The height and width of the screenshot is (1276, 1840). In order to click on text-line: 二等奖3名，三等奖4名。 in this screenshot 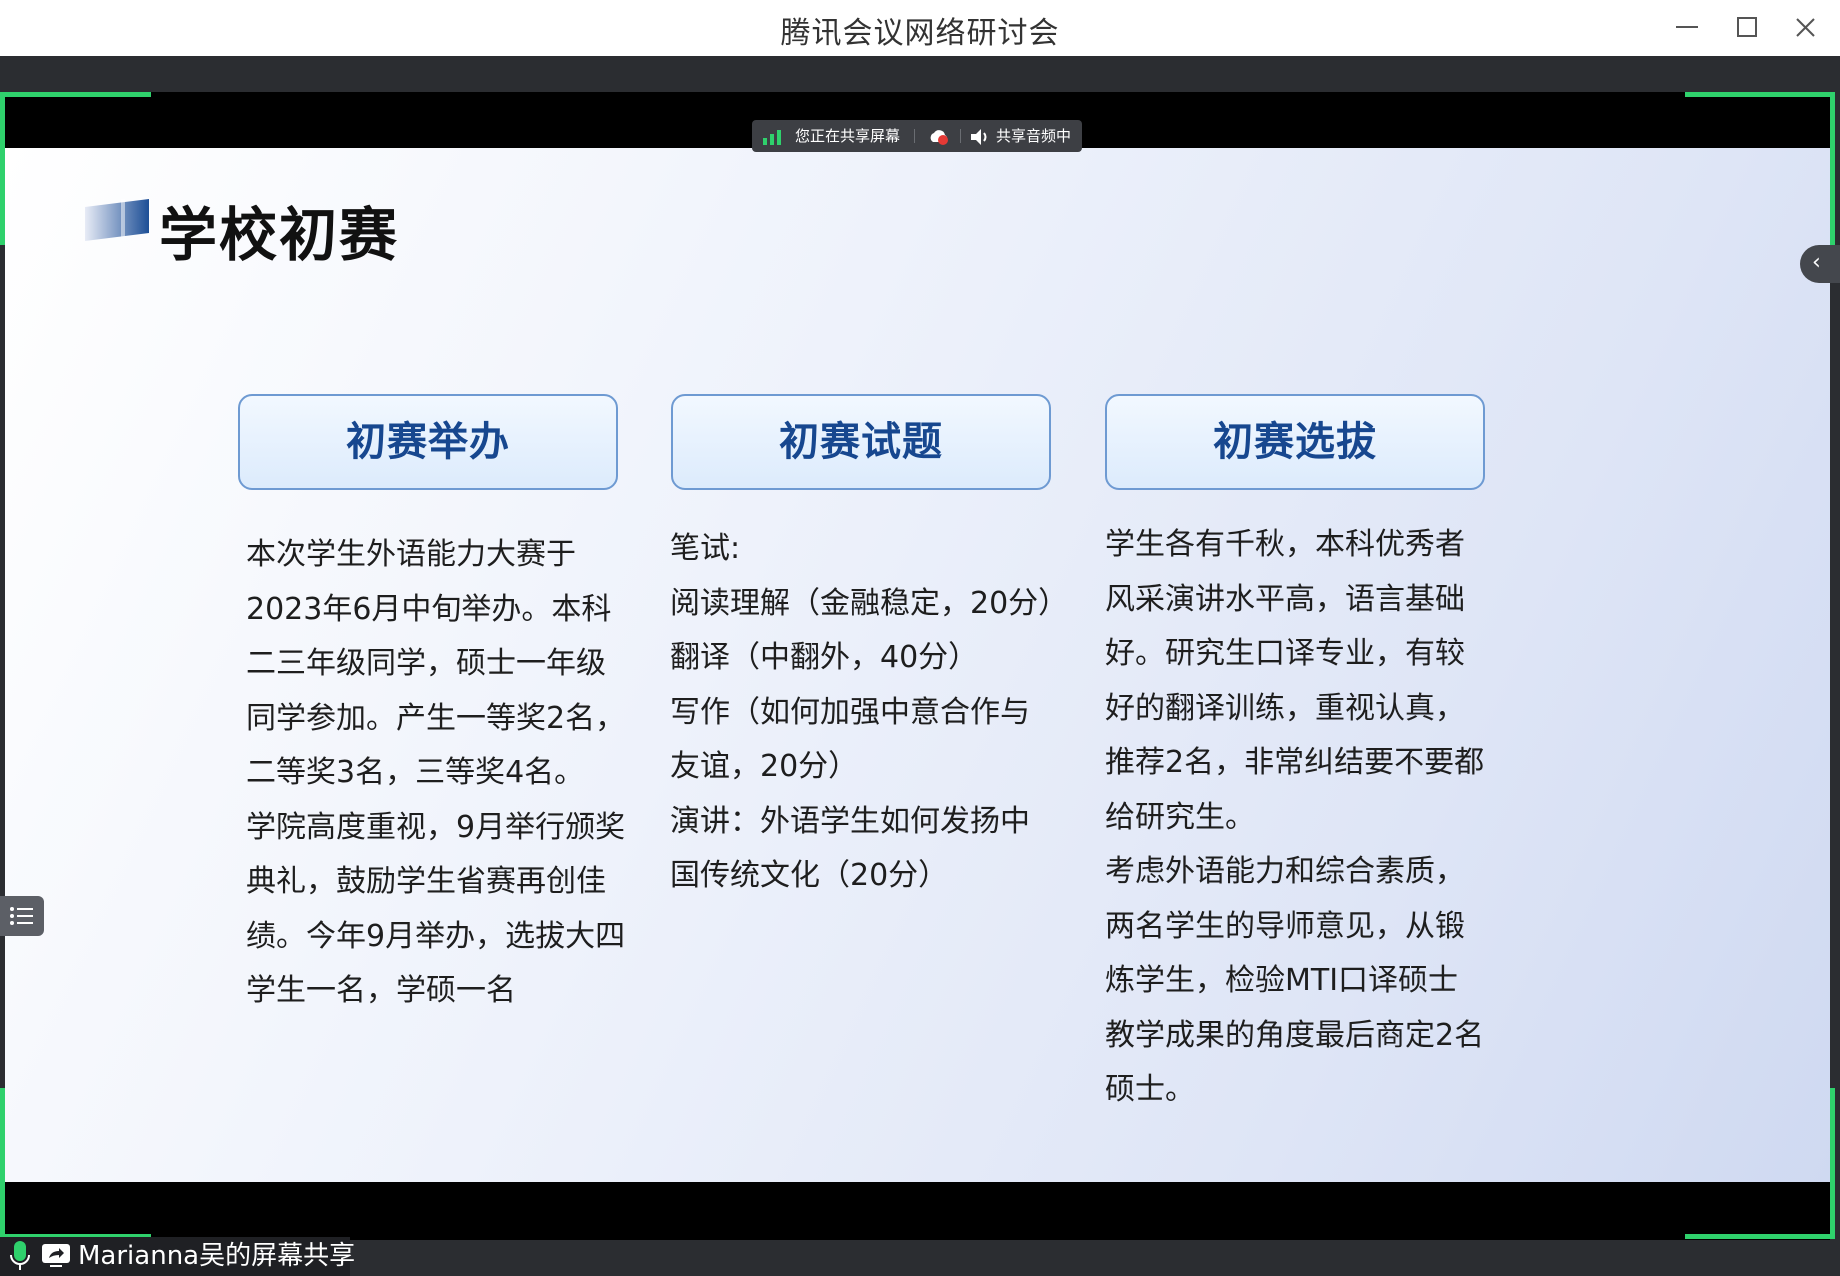, I will do `click(415, 772)`.